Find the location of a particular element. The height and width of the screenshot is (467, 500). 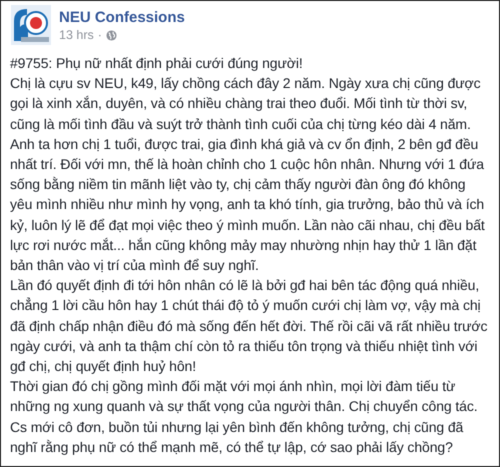

page-name-link: NEU Confessions is located at coordinates (122, 18).